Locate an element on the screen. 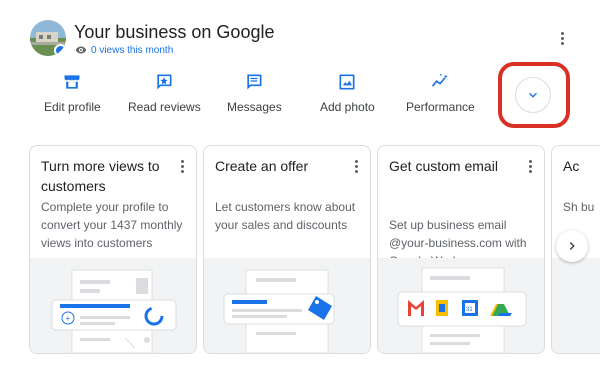  verified-badge-icon is located at coordinates (60, 50).